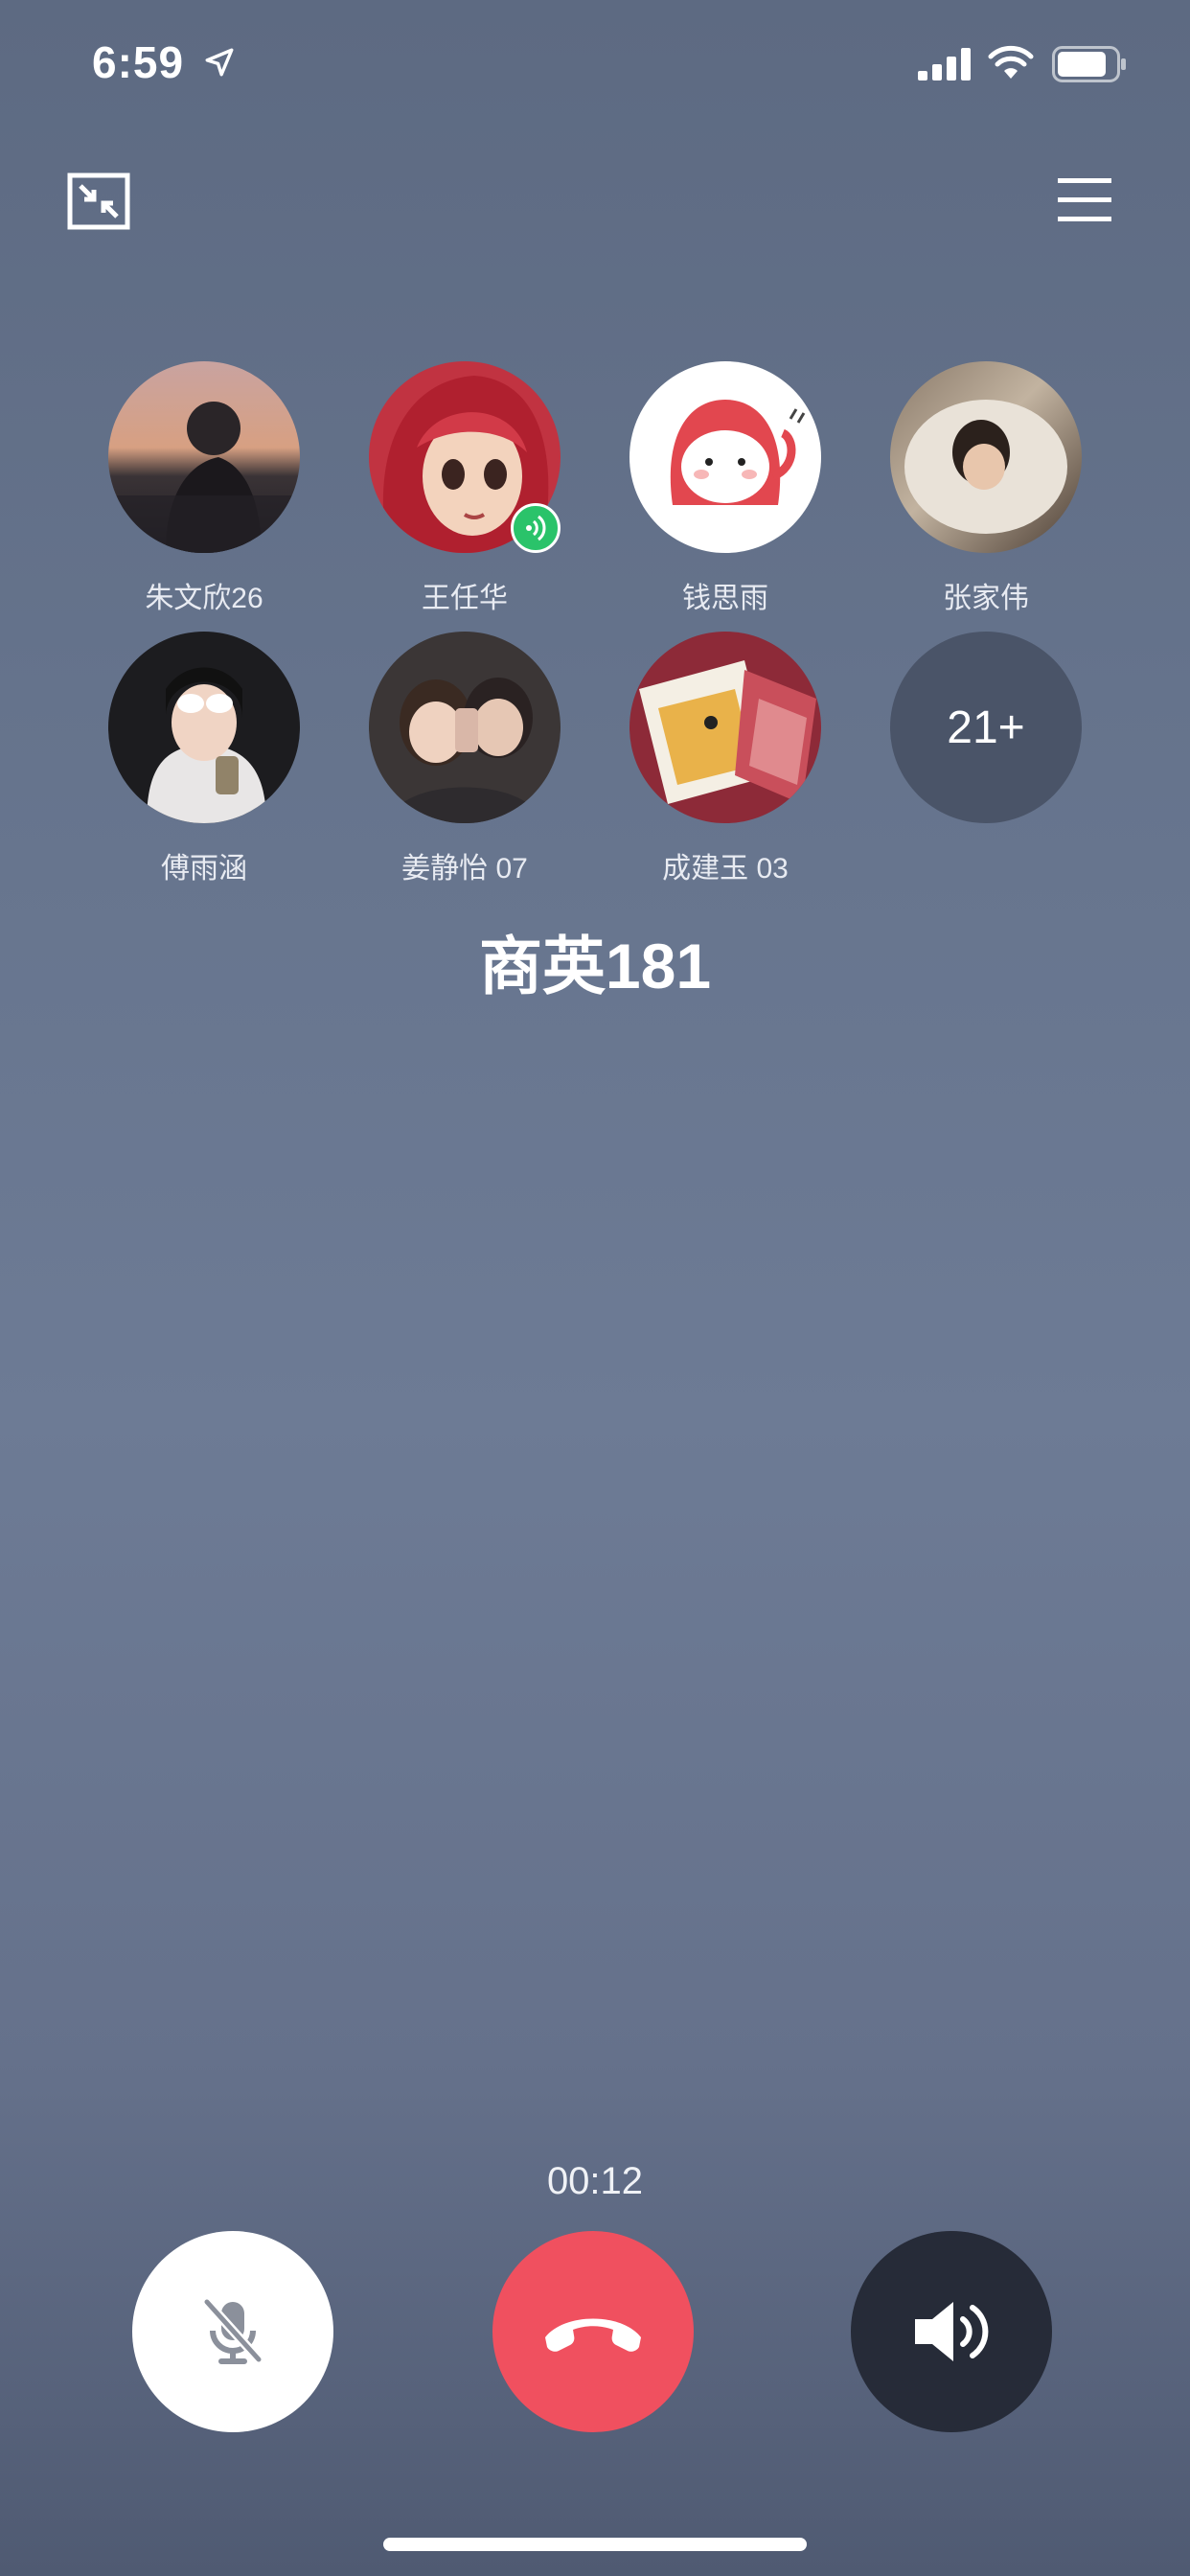 The image size is (1190, 2576). Describe the element at coordinates (204, 869) in the screenshot. I see `participant-name: 傅雨涵` at that location.